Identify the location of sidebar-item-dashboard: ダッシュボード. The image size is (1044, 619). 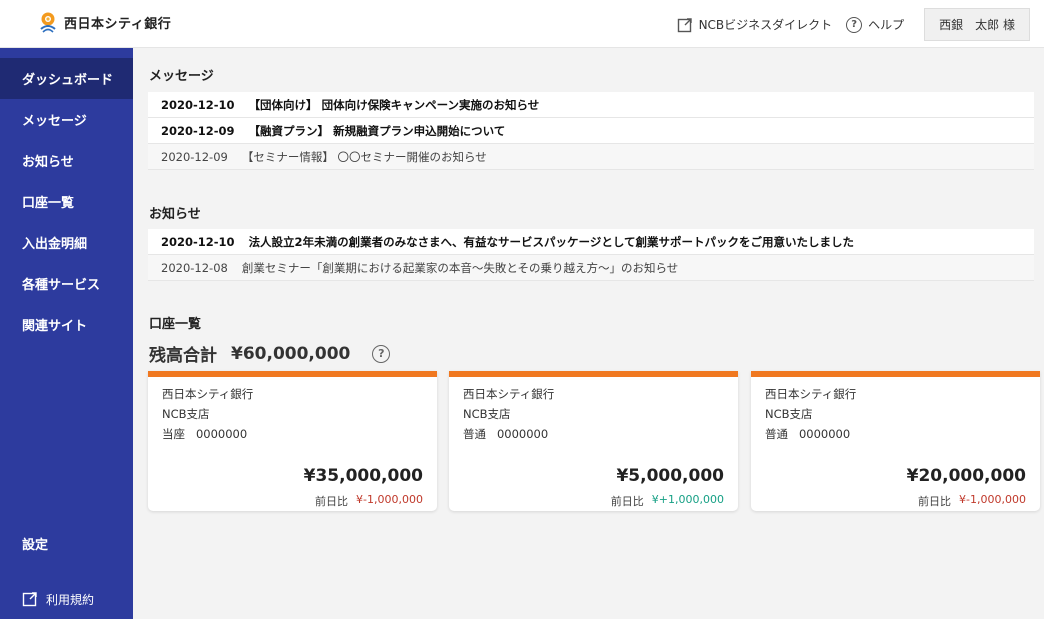
(66, 78).